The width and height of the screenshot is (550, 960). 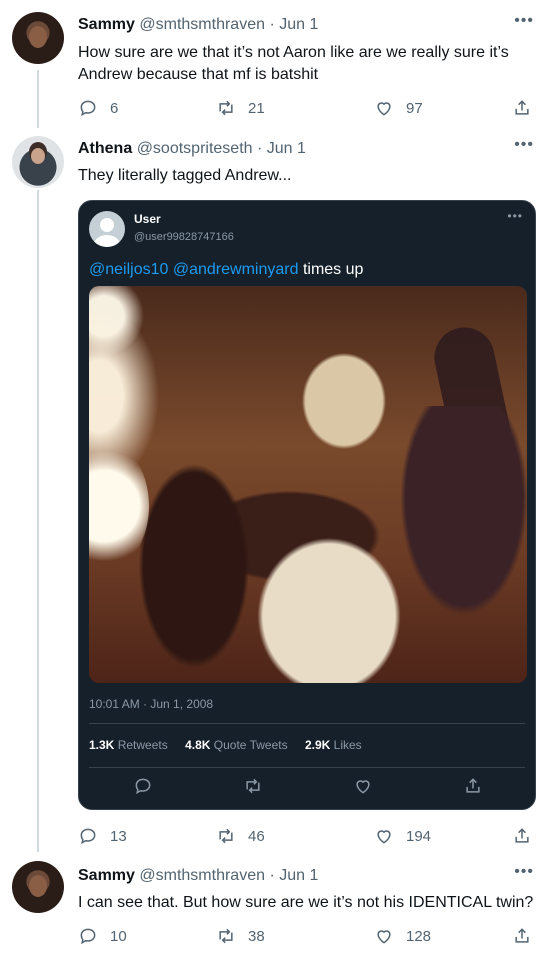 I want to click on embed-share-button, so click(x=473, y=786).